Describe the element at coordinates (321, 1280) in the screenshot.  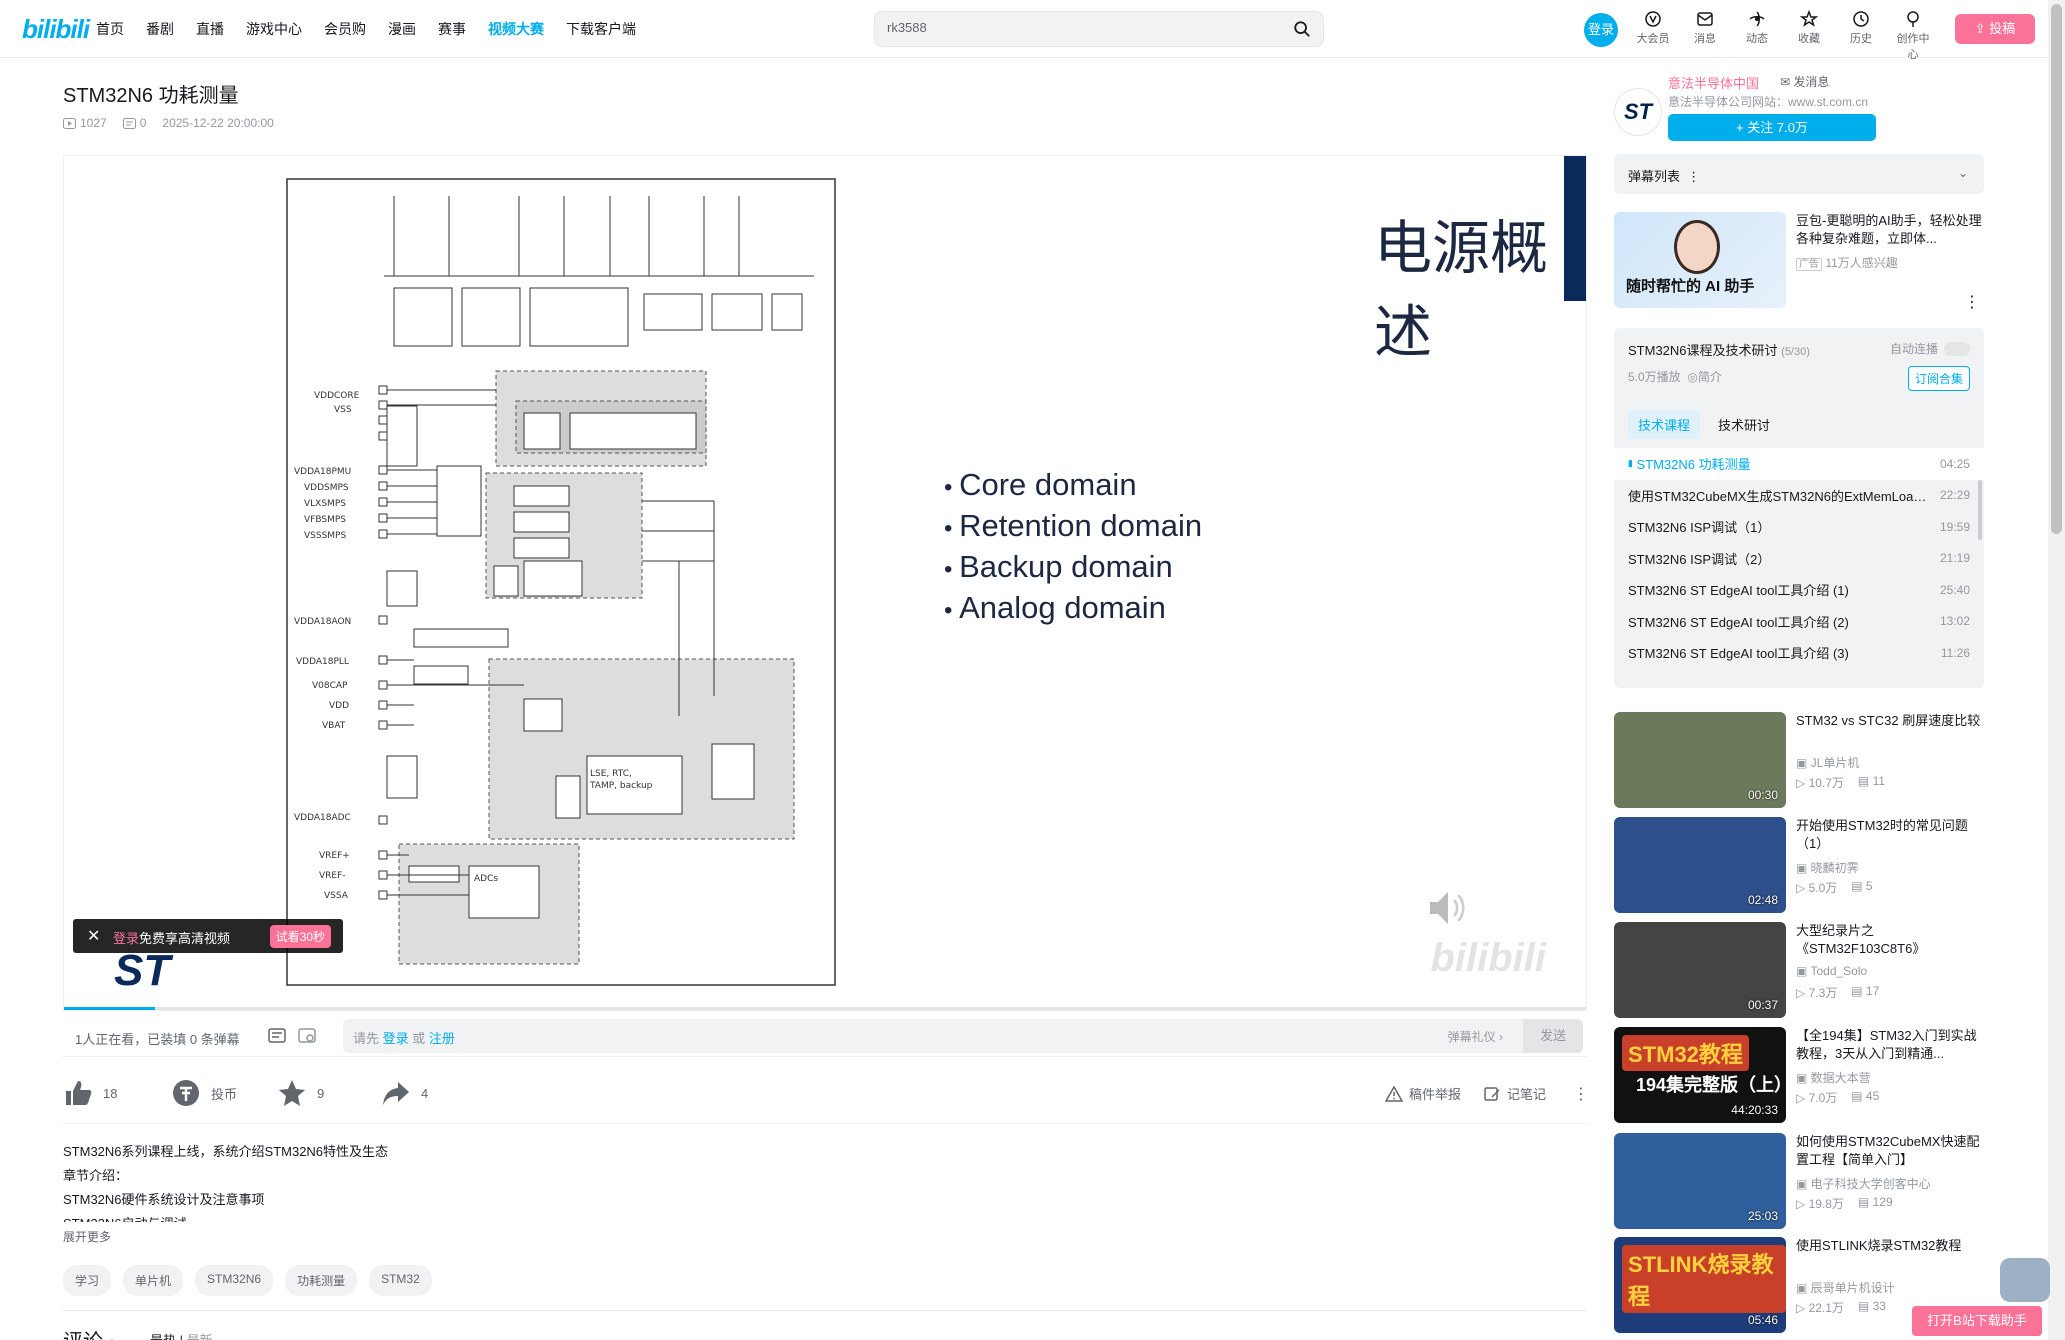
I see `tag-item: 功耗测量` at that location.